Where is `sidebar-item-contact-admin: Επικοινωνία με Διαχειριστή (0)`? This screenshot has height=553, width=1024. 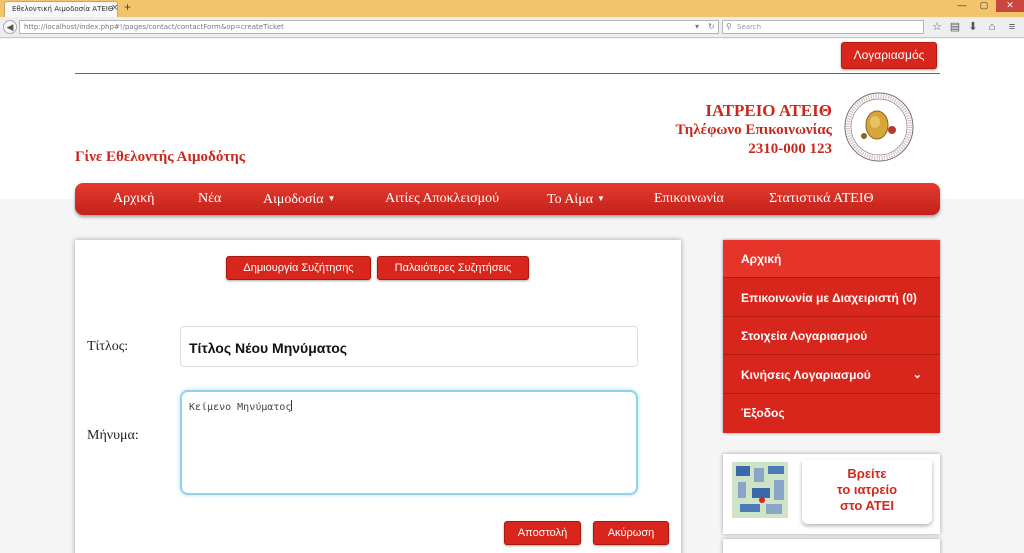
sidebar-item-contact-admin: Επικοινωνία με Διαχειριστή (0) is located at coordinates (831, 298).